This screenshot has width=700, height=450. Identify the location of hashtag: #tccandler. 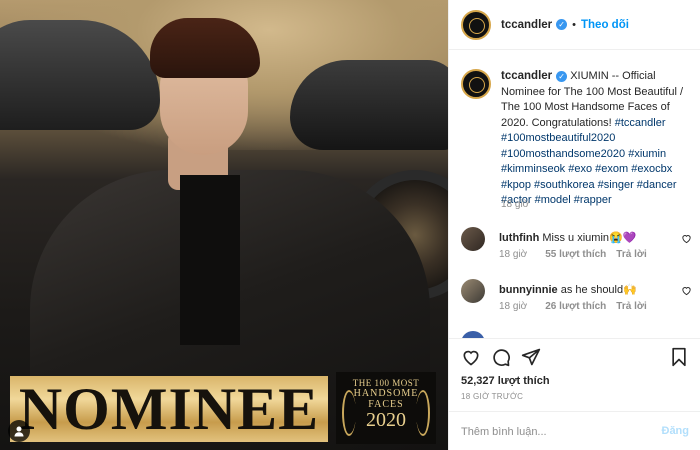
(640, 123).